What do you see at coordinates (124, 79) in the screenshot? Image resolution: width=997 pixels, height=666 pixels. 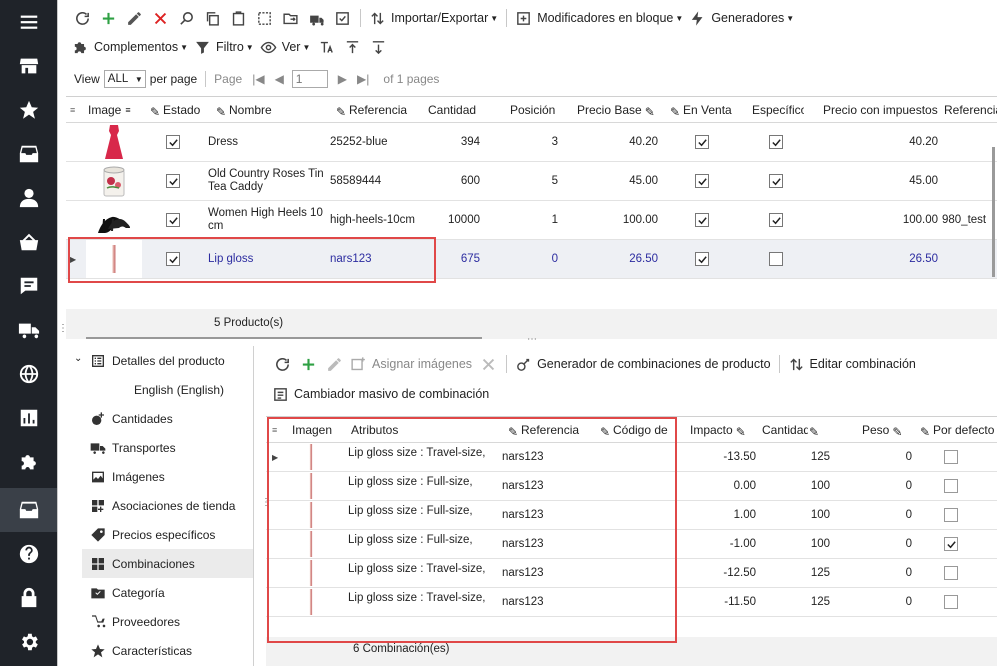 I see `page-size-select: ALL ▼` at bounding box center [124, 79].